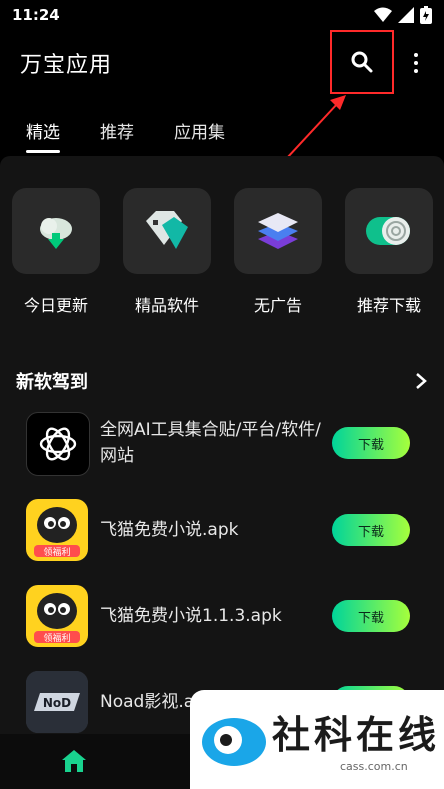  I want to click on tab-bar: 精选 推荐 应用集, so click(222, 131).